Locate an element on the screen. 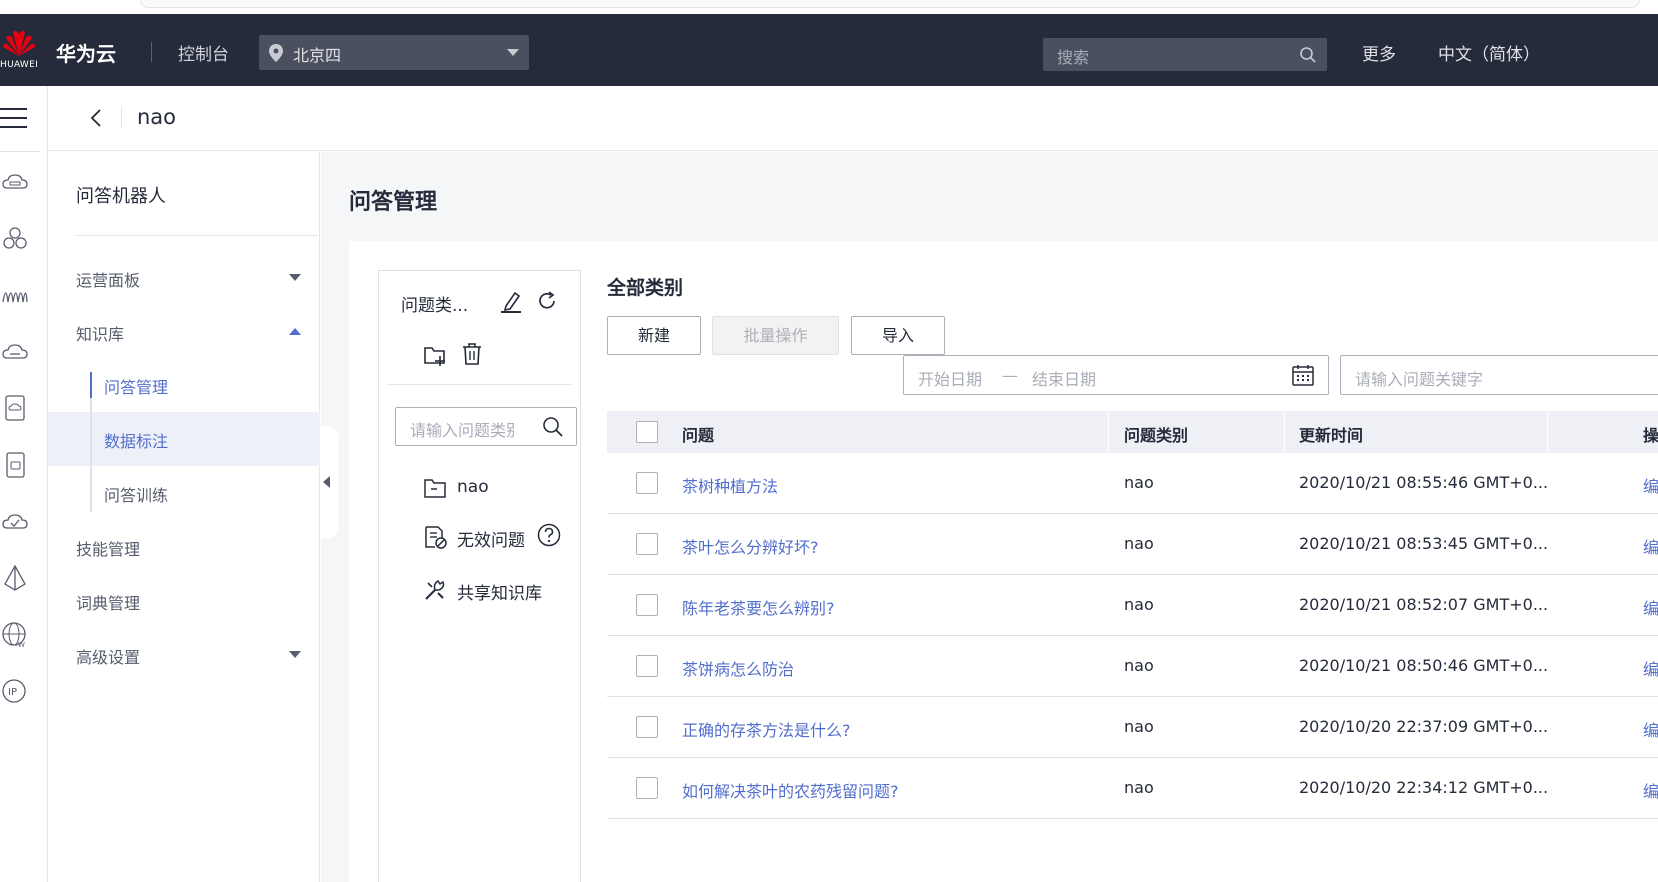 The image size is (1658, 882). more-menu: 更多 is located at coordinates (1379, 52).